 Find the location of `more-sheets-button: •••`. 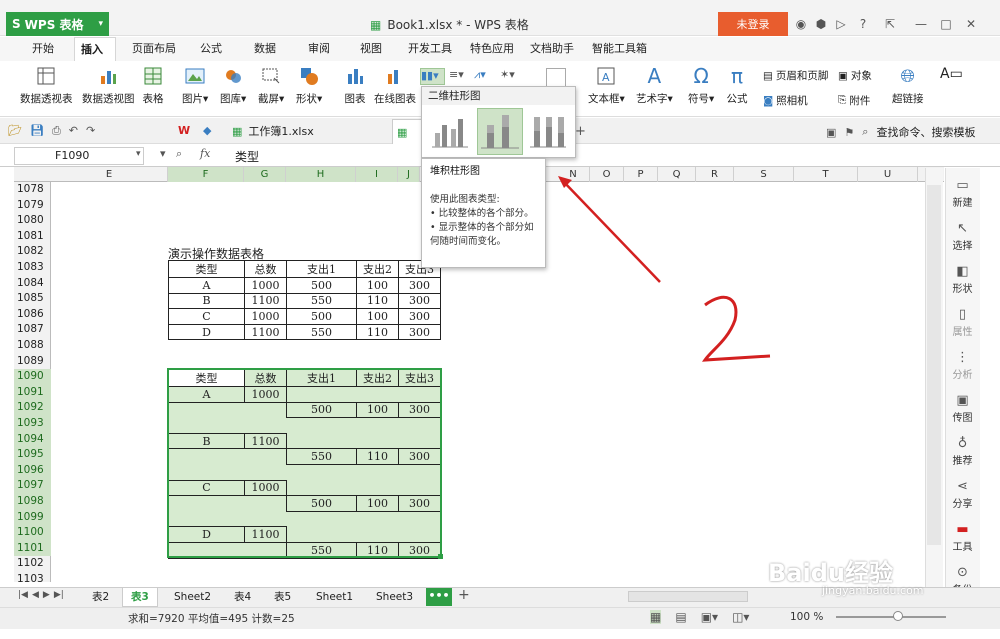

more-sheets-button: ••• is located at coordinates (439, 597).